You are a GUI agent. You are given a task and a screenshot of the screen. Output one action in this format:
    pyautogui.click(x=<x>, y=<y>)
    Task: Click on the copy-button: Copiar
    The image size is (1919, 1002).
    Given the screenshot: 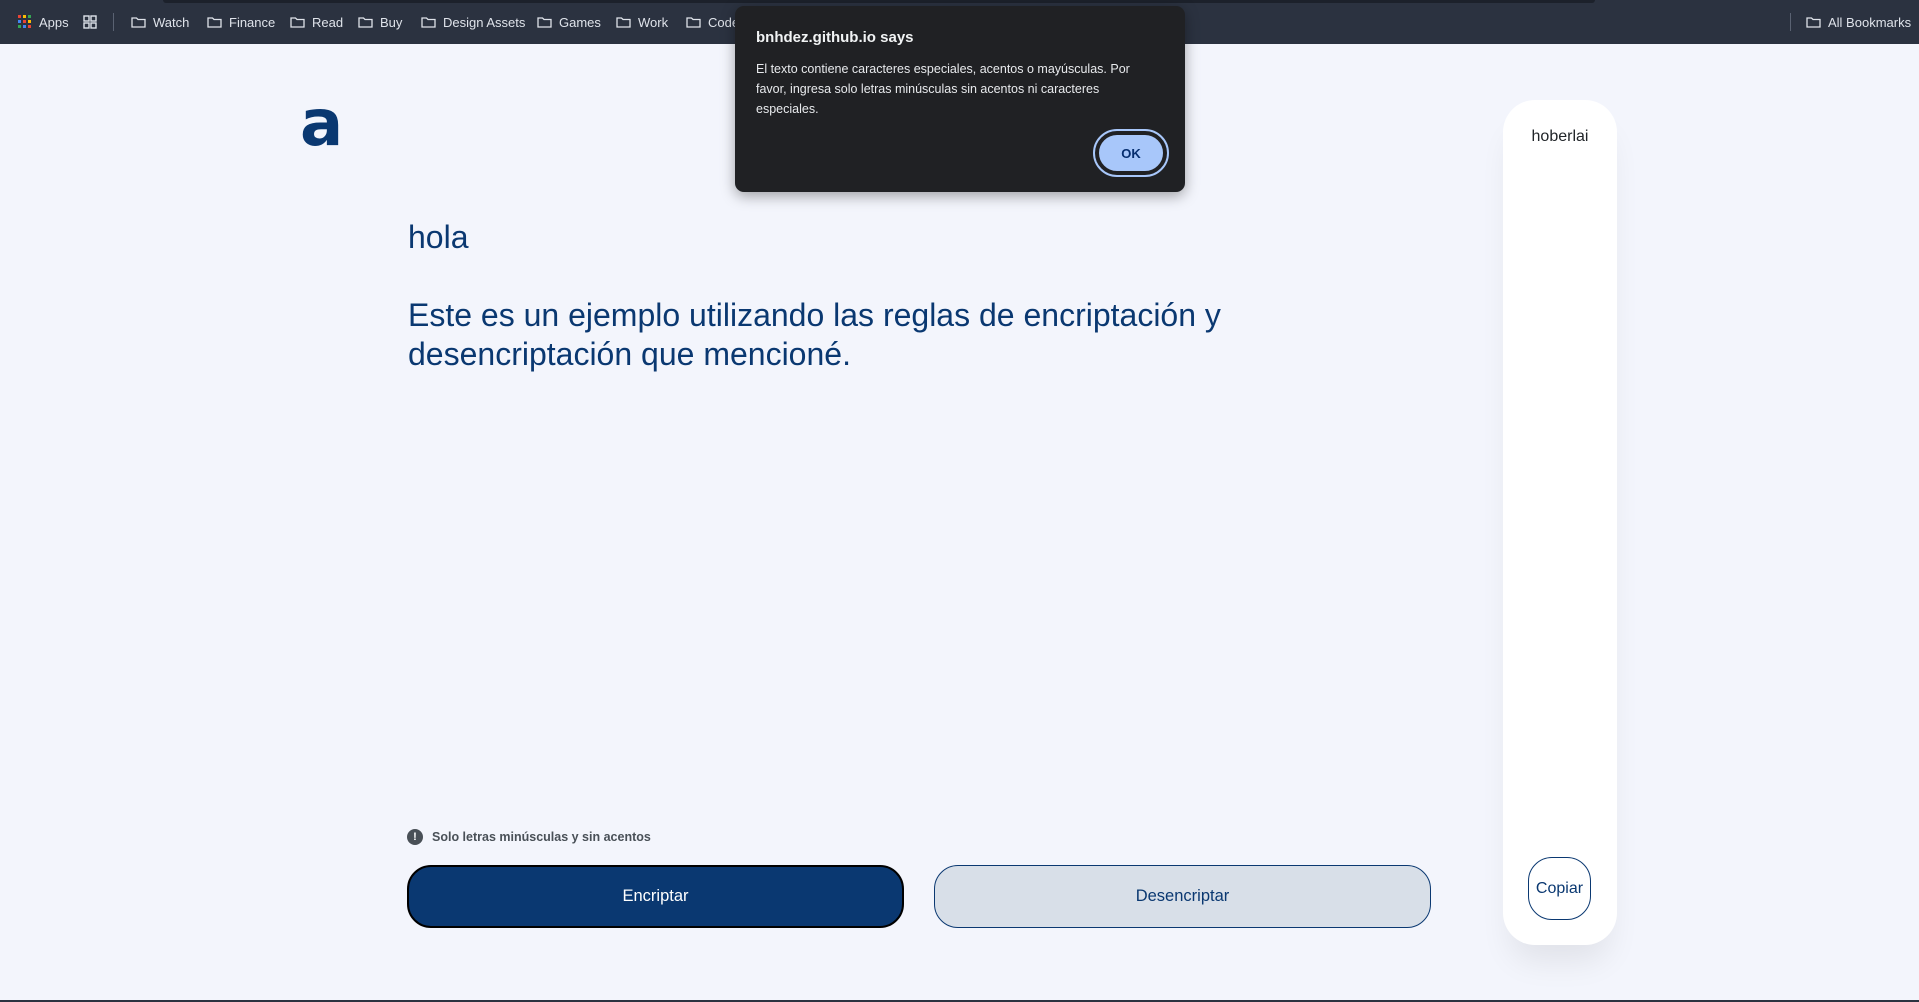 What is the action you would take?
    pyautogui.click(x=1559, y=888)
    